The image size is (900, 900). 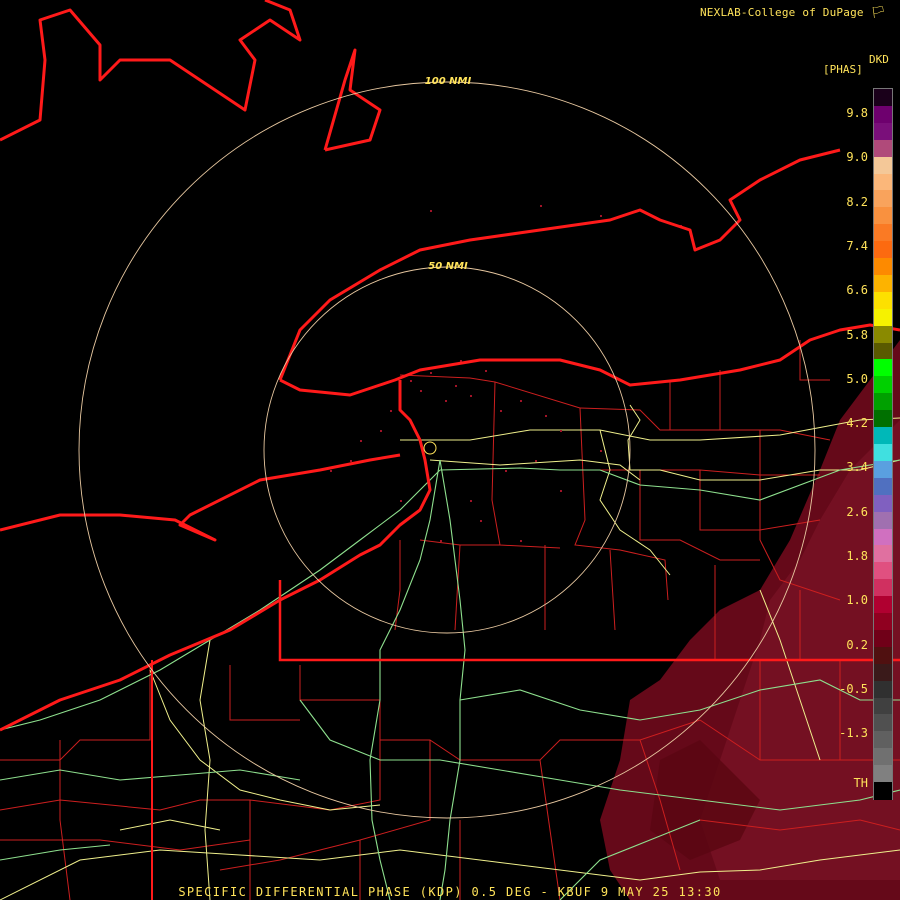 I want to click on legend-tick-label: 1.0, so click(x=857, y=600).